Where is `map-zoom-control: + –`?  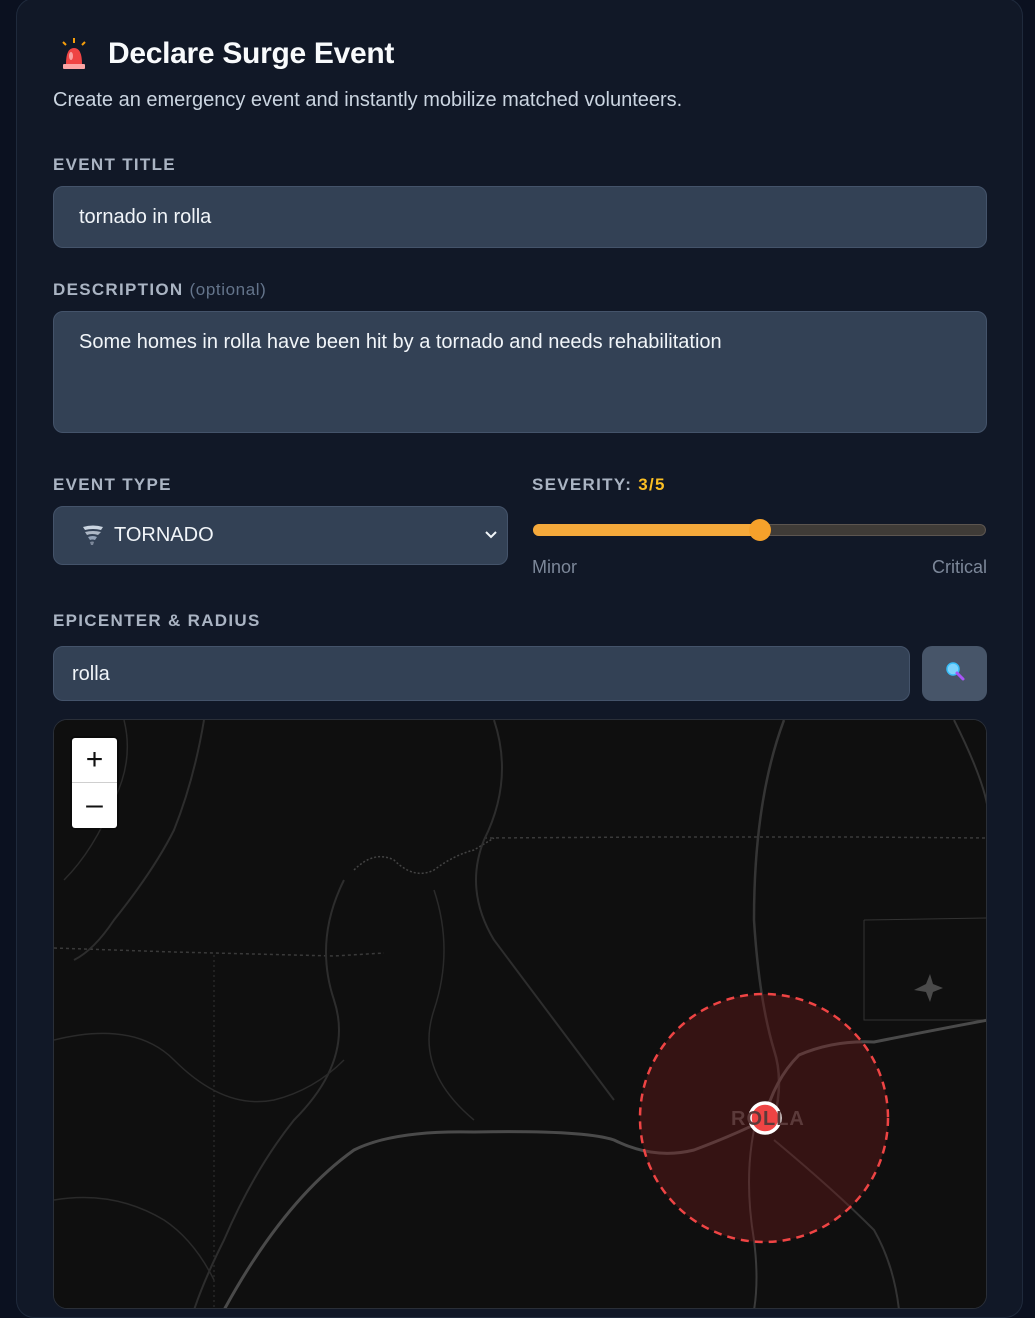 map-zoom-control: + – is located at coordinates (94, 783).